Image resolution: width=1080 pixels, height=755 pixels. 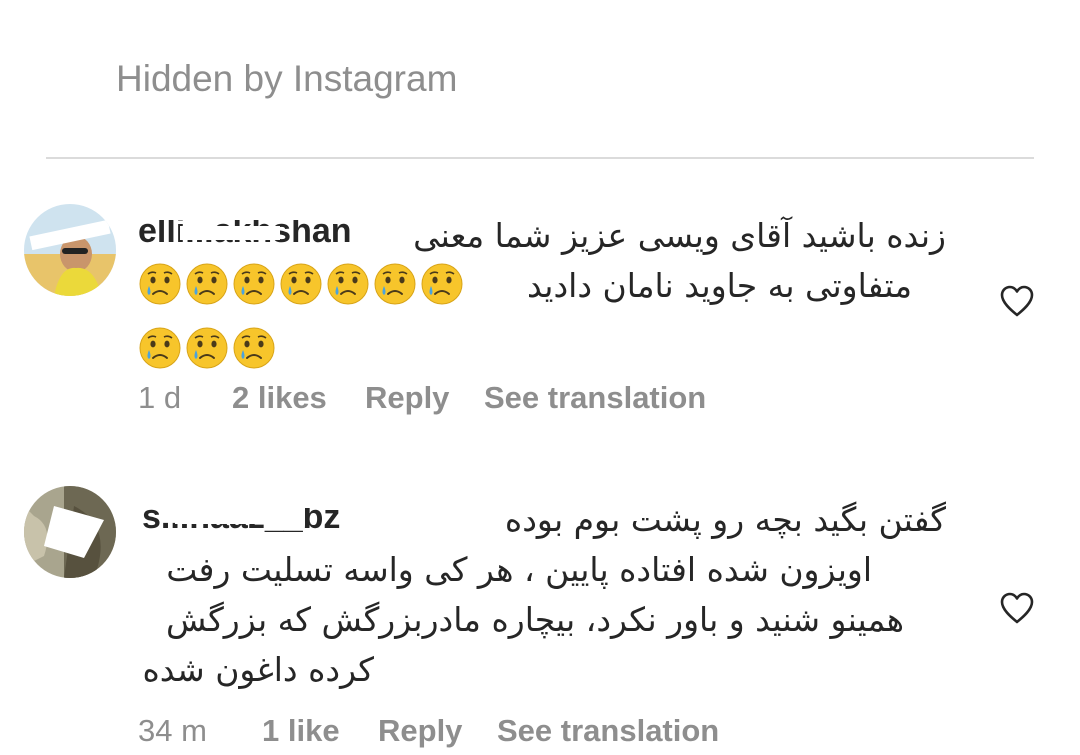 I want to click on divider, so click(x=540, y=158).